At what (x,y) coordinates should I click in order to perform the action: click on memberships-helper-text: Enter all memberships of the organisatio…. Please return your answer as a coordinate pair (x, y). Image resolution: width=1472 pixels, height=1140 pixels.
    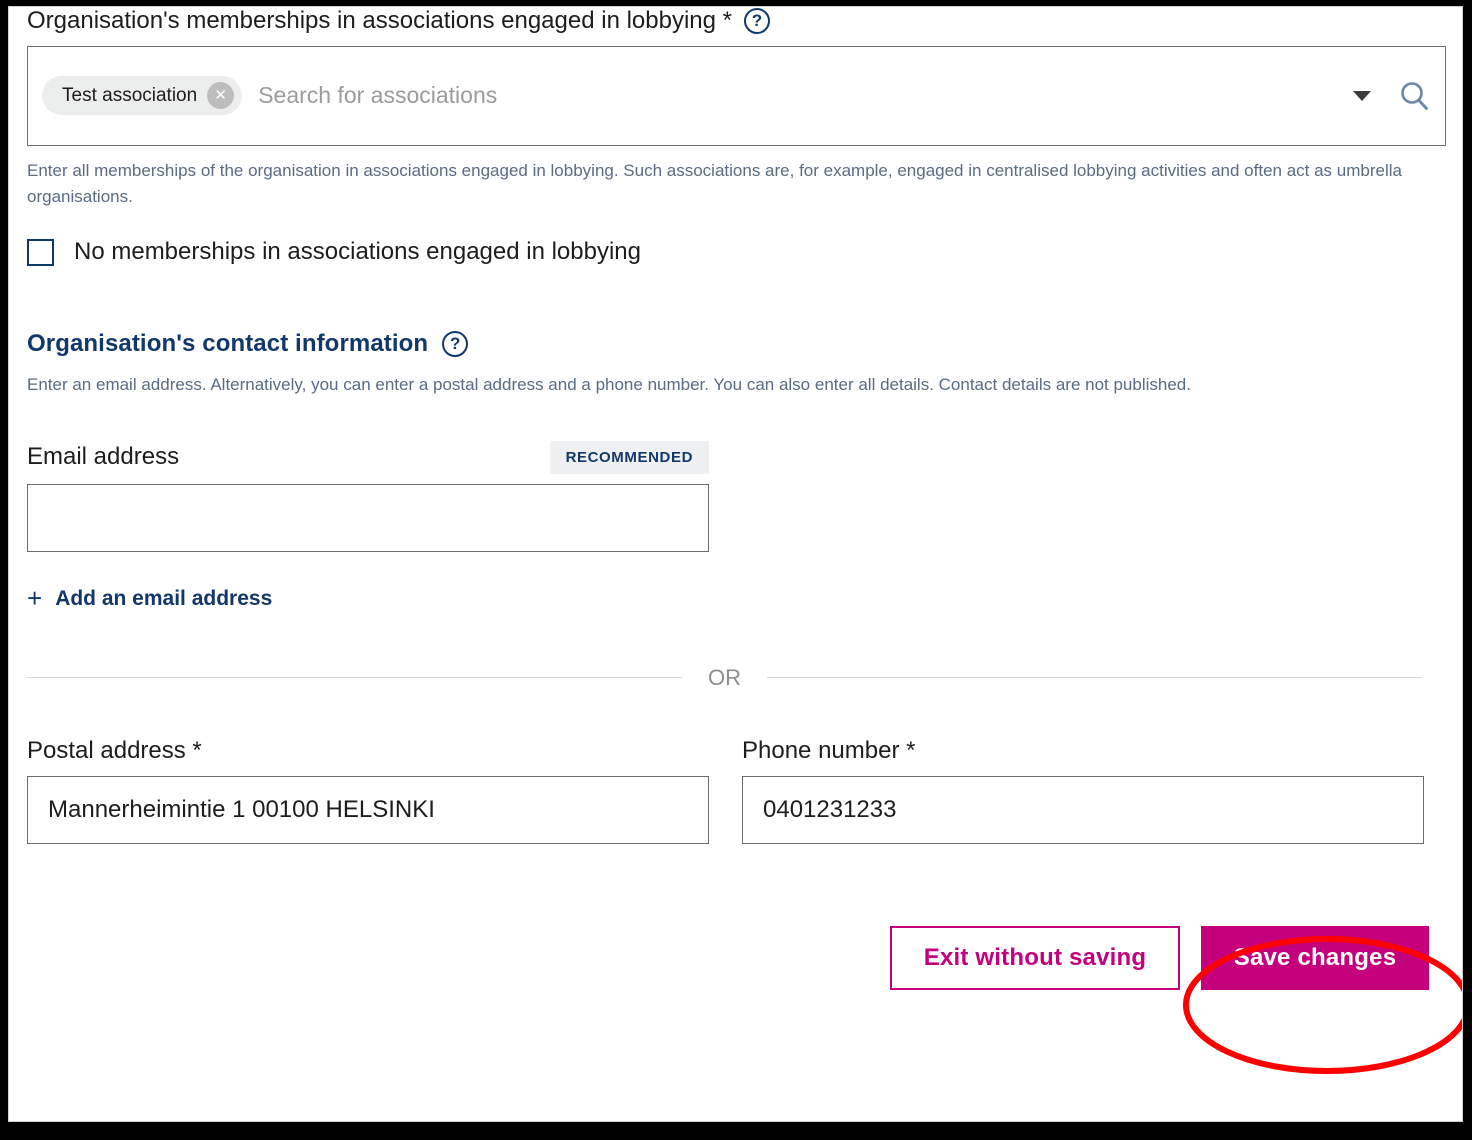
    Looking at the image, I should click on (714, 183).